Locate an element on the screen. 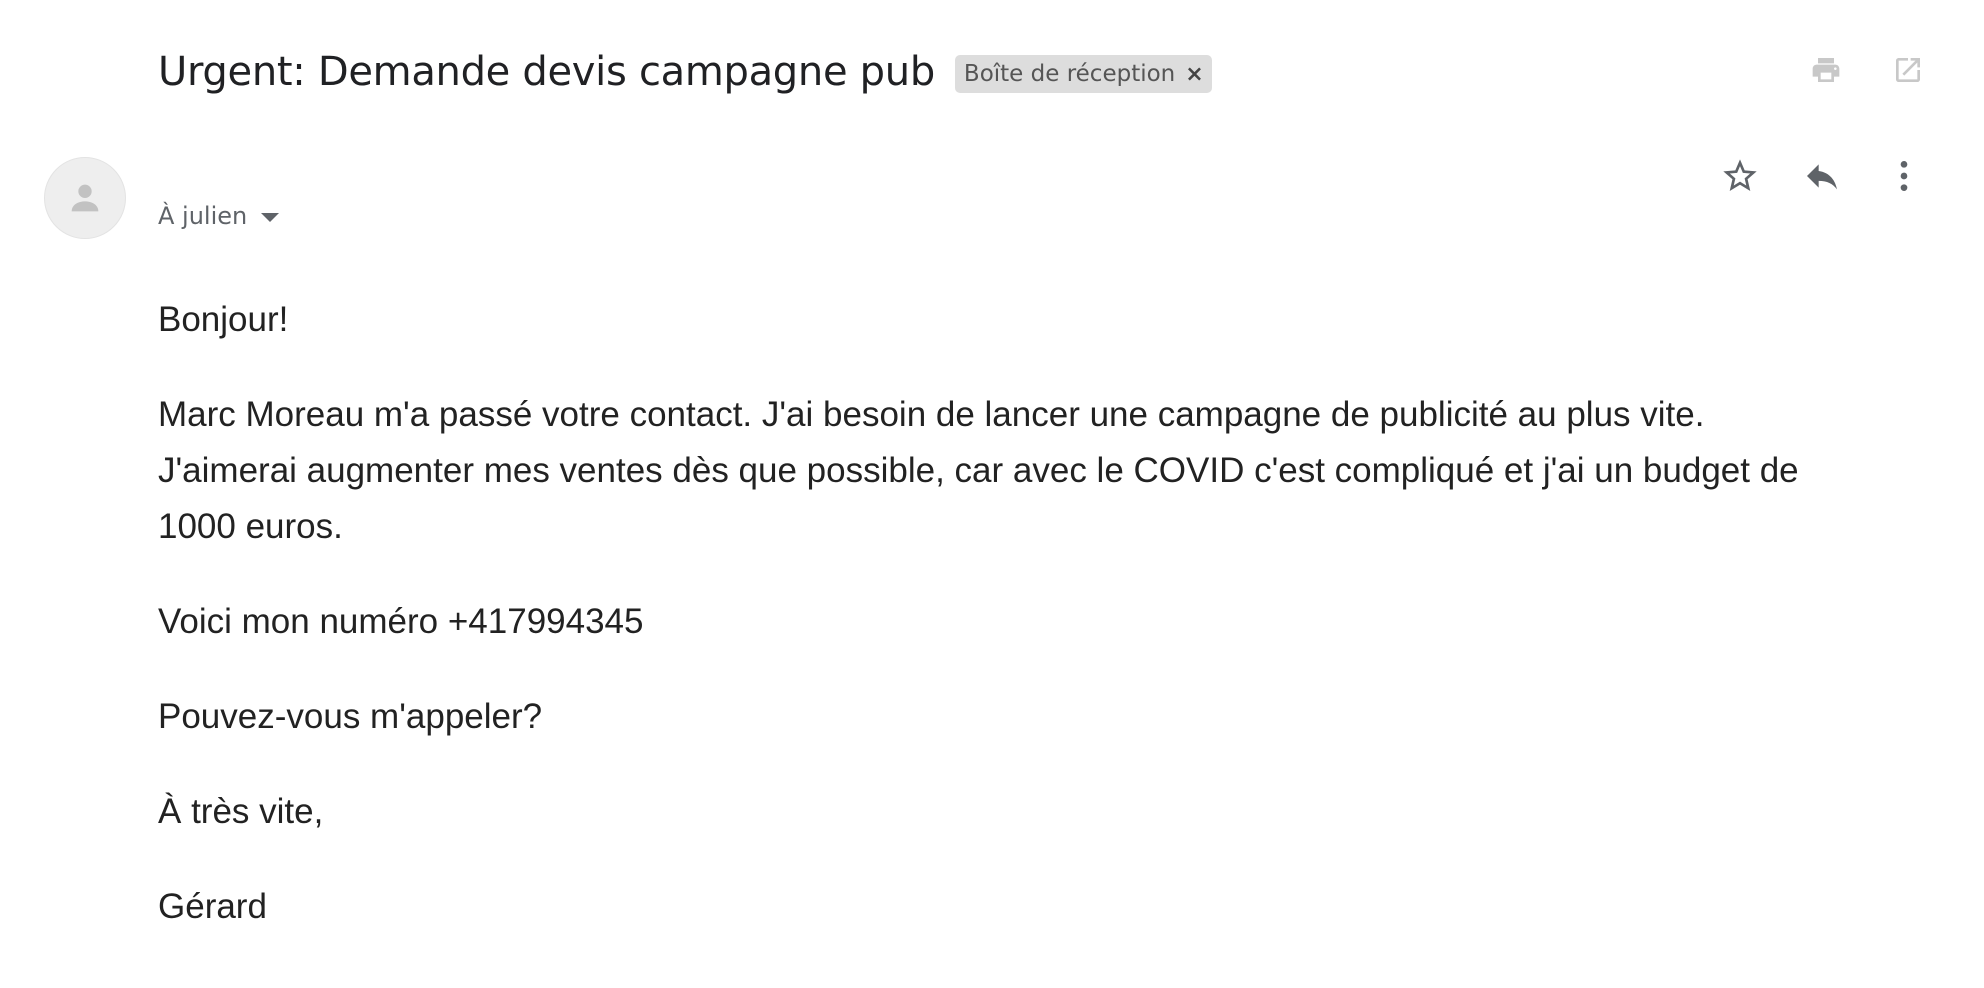 The width and height of the screenshot is (1984, 988). sender-avatar is located at coordinates (85, 198).